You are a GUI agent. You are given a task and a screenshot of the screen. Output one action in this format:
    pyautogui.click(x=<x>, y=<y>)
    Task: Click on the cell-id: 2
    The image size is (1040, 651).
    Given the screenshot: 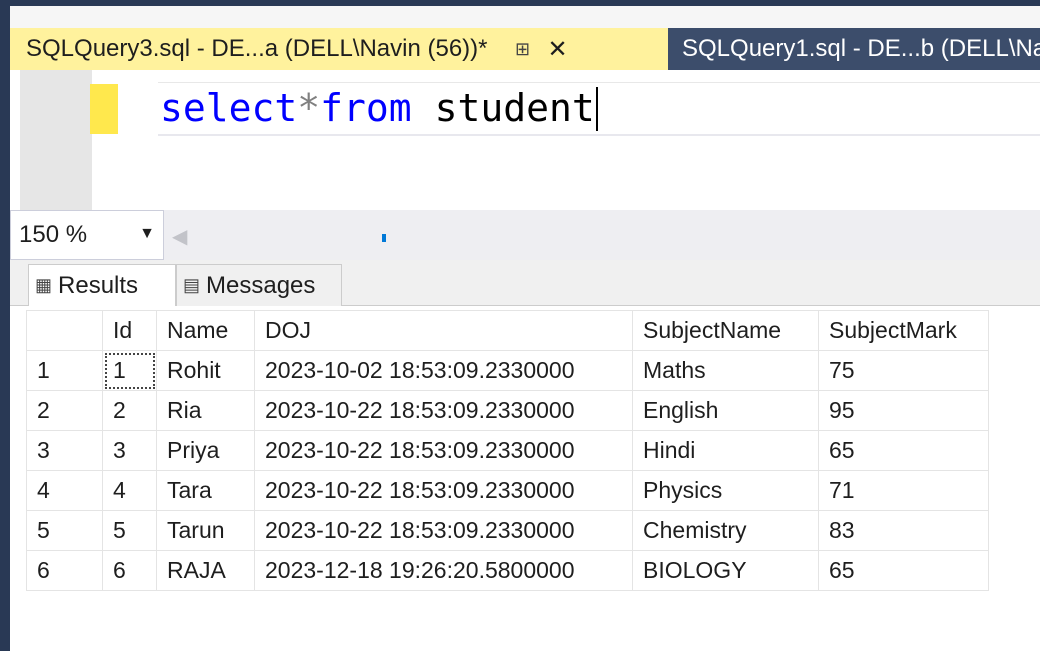 What is the action you would take?
    pyautogui.click(x=129, y=410)
    